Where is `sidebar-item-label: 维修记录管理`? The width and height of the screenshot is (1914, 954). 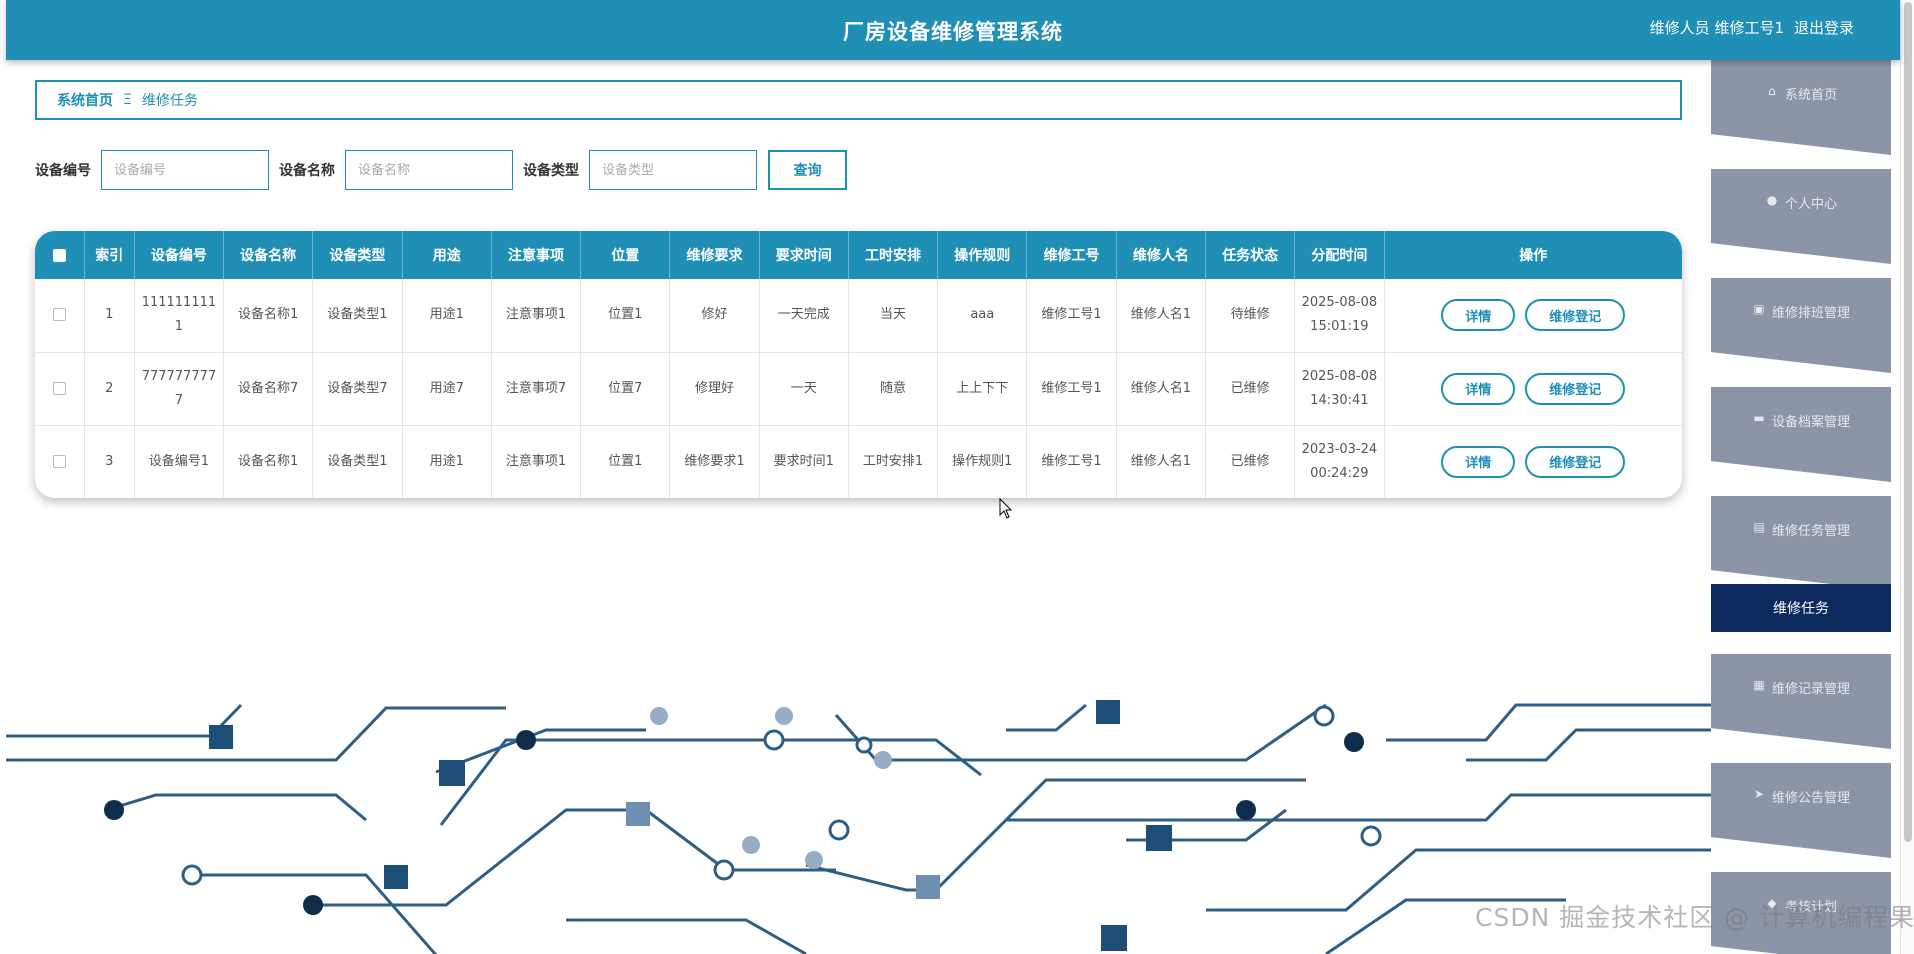
sidebar-item-label: 维修记录管理 is located at coordinates (1810, 689).